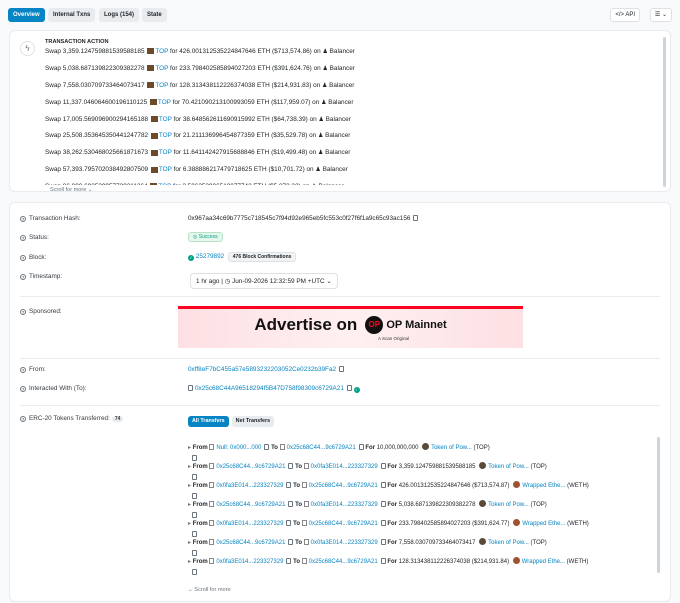 The image size is (680, 603). What do you see at coordinates (238, 448) in the screenshot?
I see `transfer-from-link: Null: 0x000...000` at bounding box center [238, 448].